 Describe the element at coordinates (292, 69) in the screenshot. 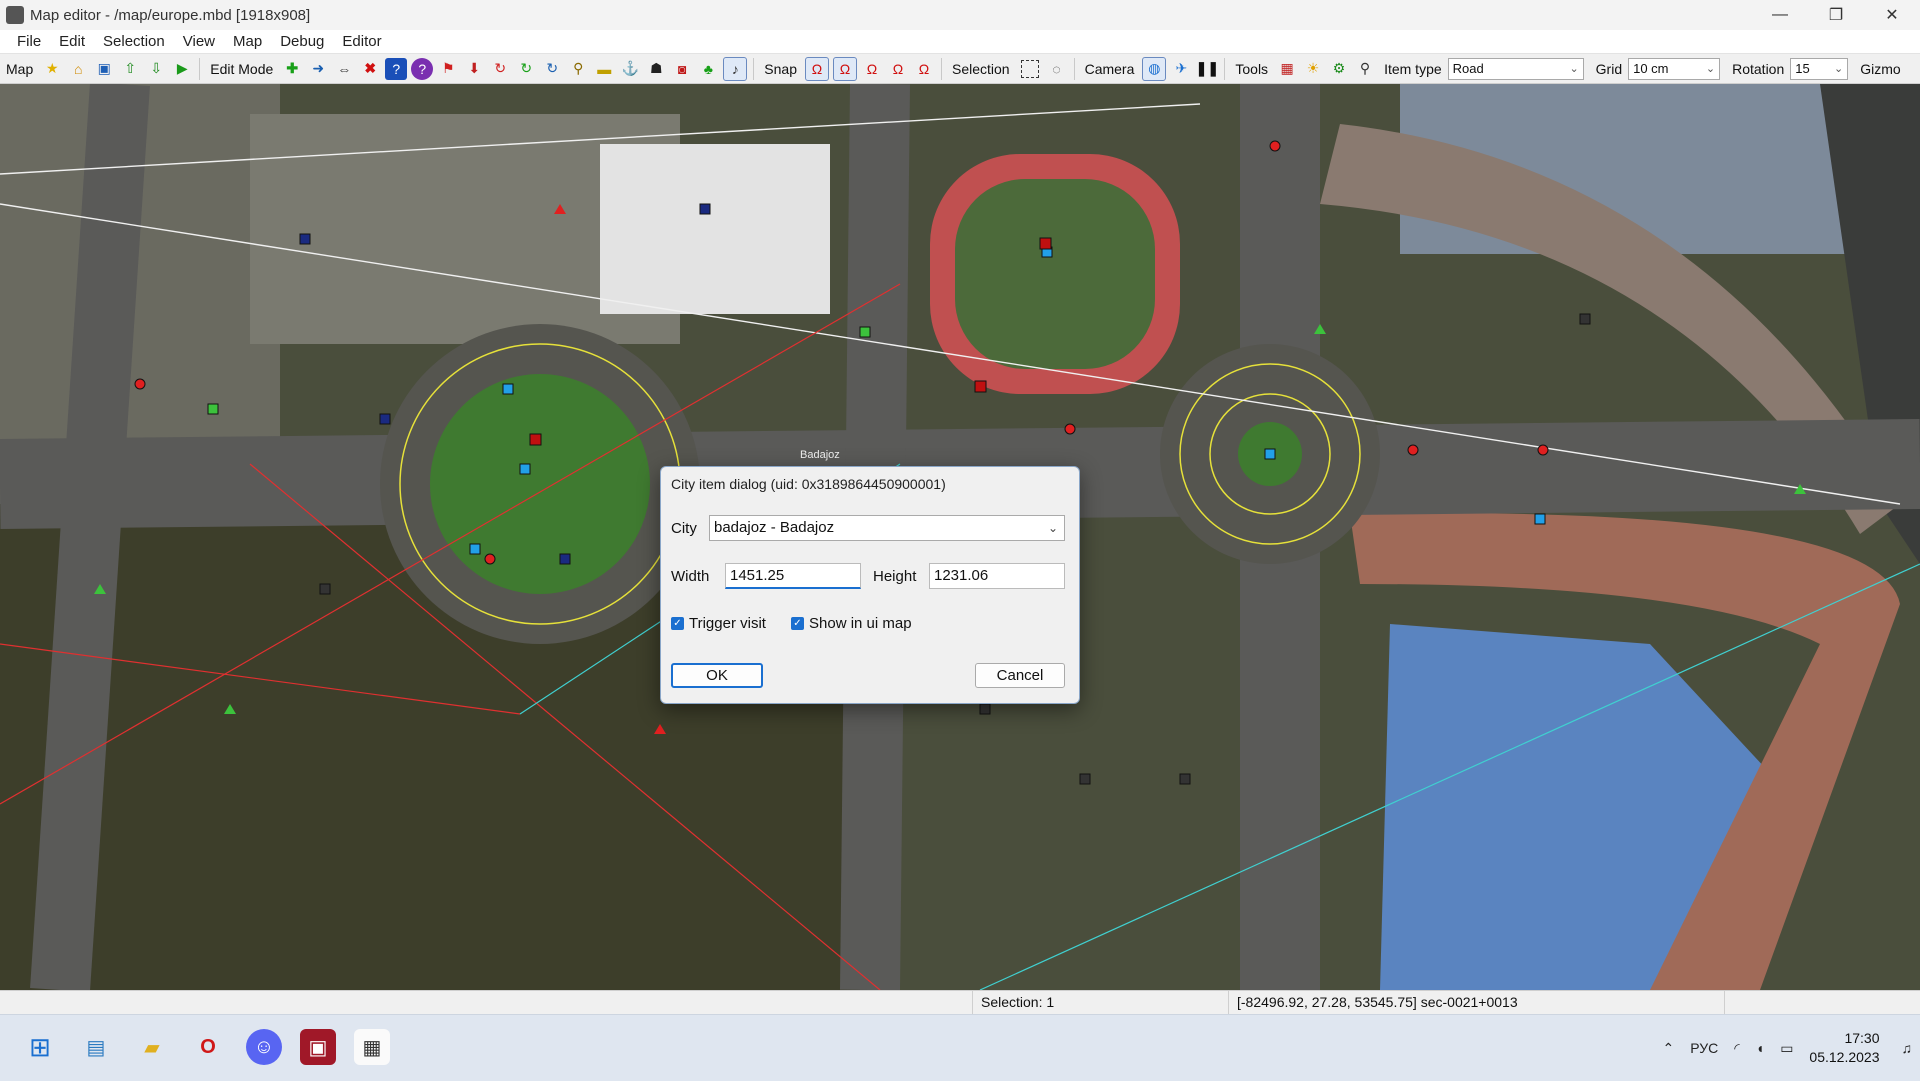

I see `add-icon: ✚` at that location.